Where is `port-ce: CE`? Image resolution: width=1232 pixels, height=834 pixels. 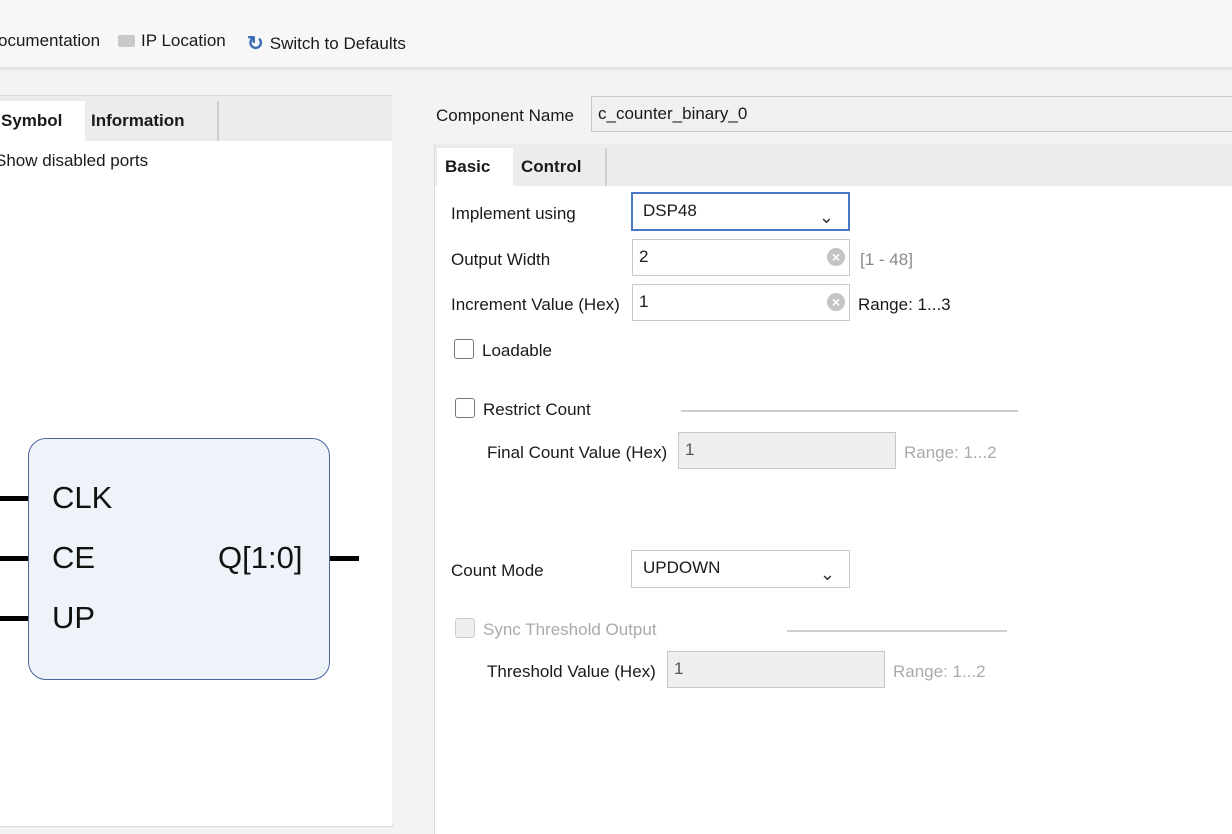
port-ce: CE is located at coordinates (74, 557).